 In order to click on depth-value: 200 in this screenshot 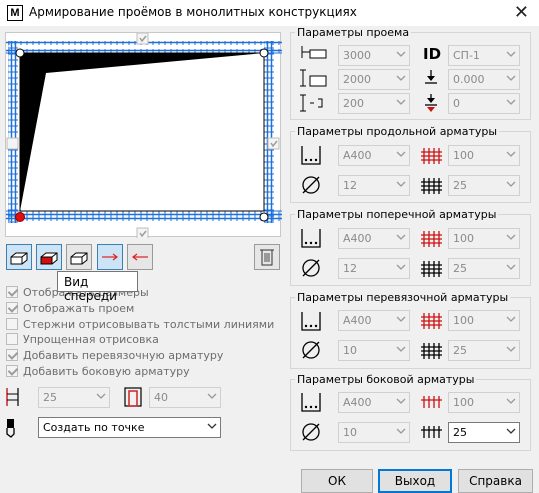, I will do `click(353, 103)`.